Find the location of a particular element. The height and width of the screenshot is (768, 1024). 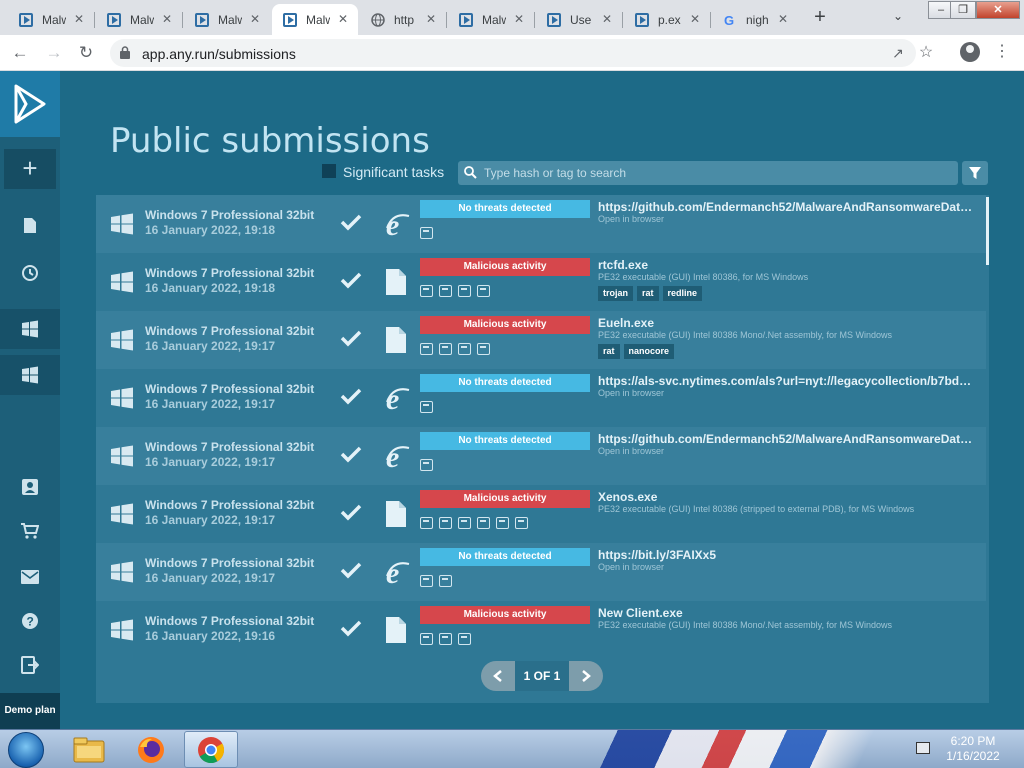

system-clock: 6:20 PM 1/16/2022 is located at coordinates (973, 749).